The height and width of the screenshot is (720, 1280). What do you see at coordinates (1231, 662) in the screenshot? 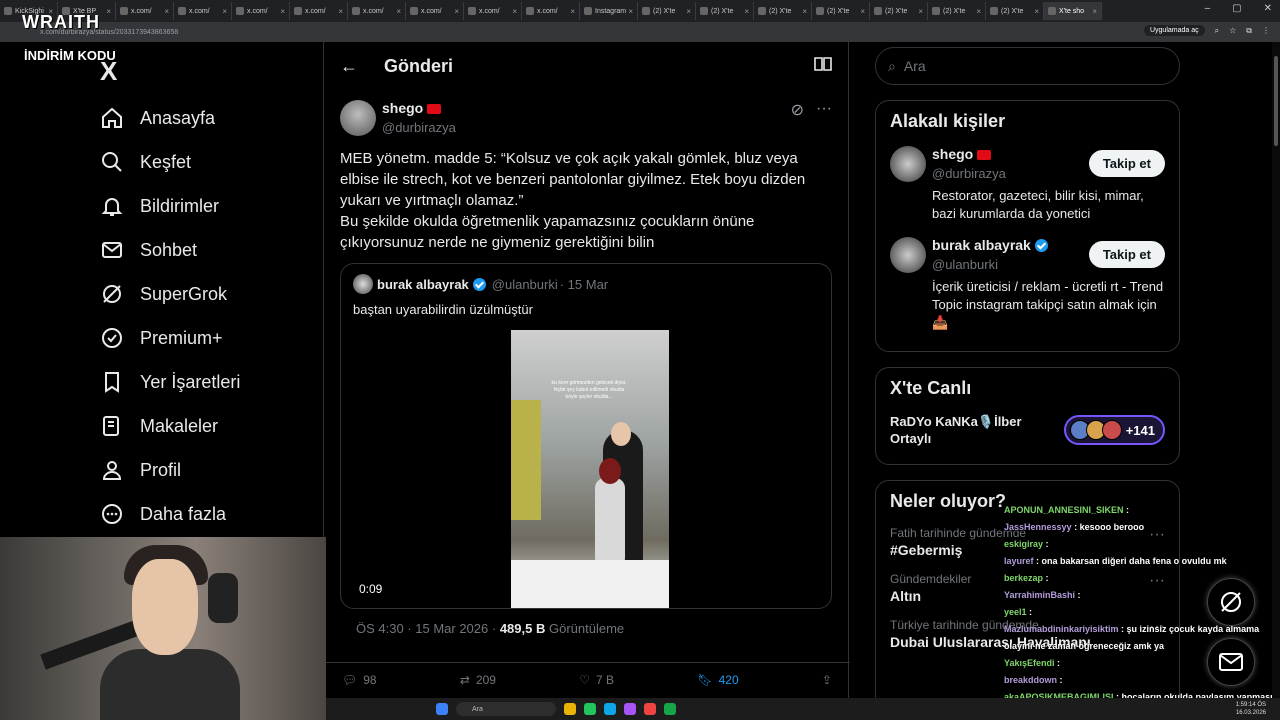
I see `messages-button` at bounding box center [1231, 662].